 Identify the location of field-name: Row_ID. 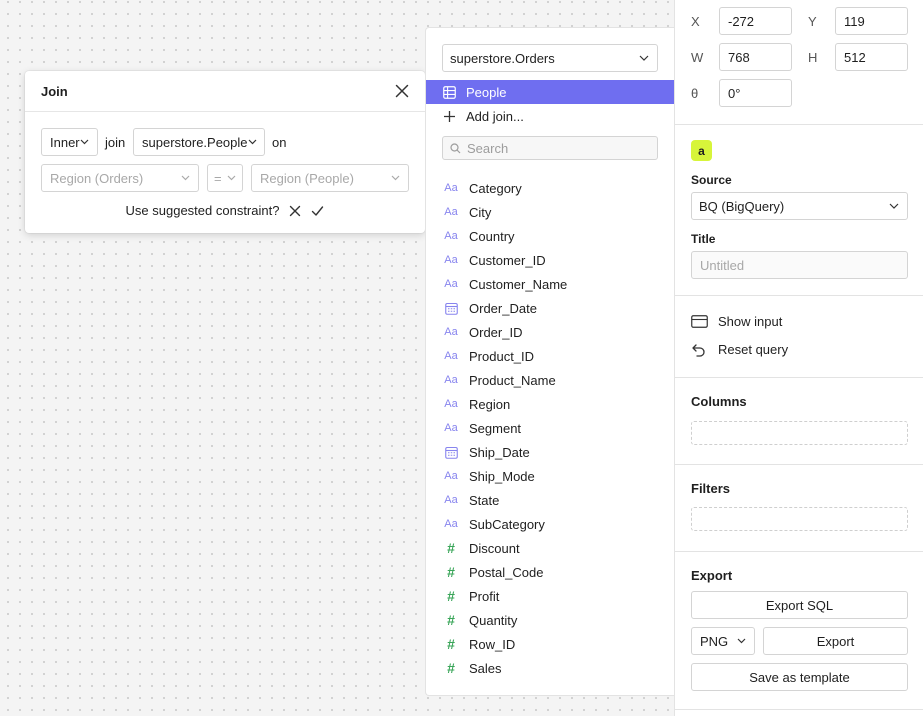
(492, 644).